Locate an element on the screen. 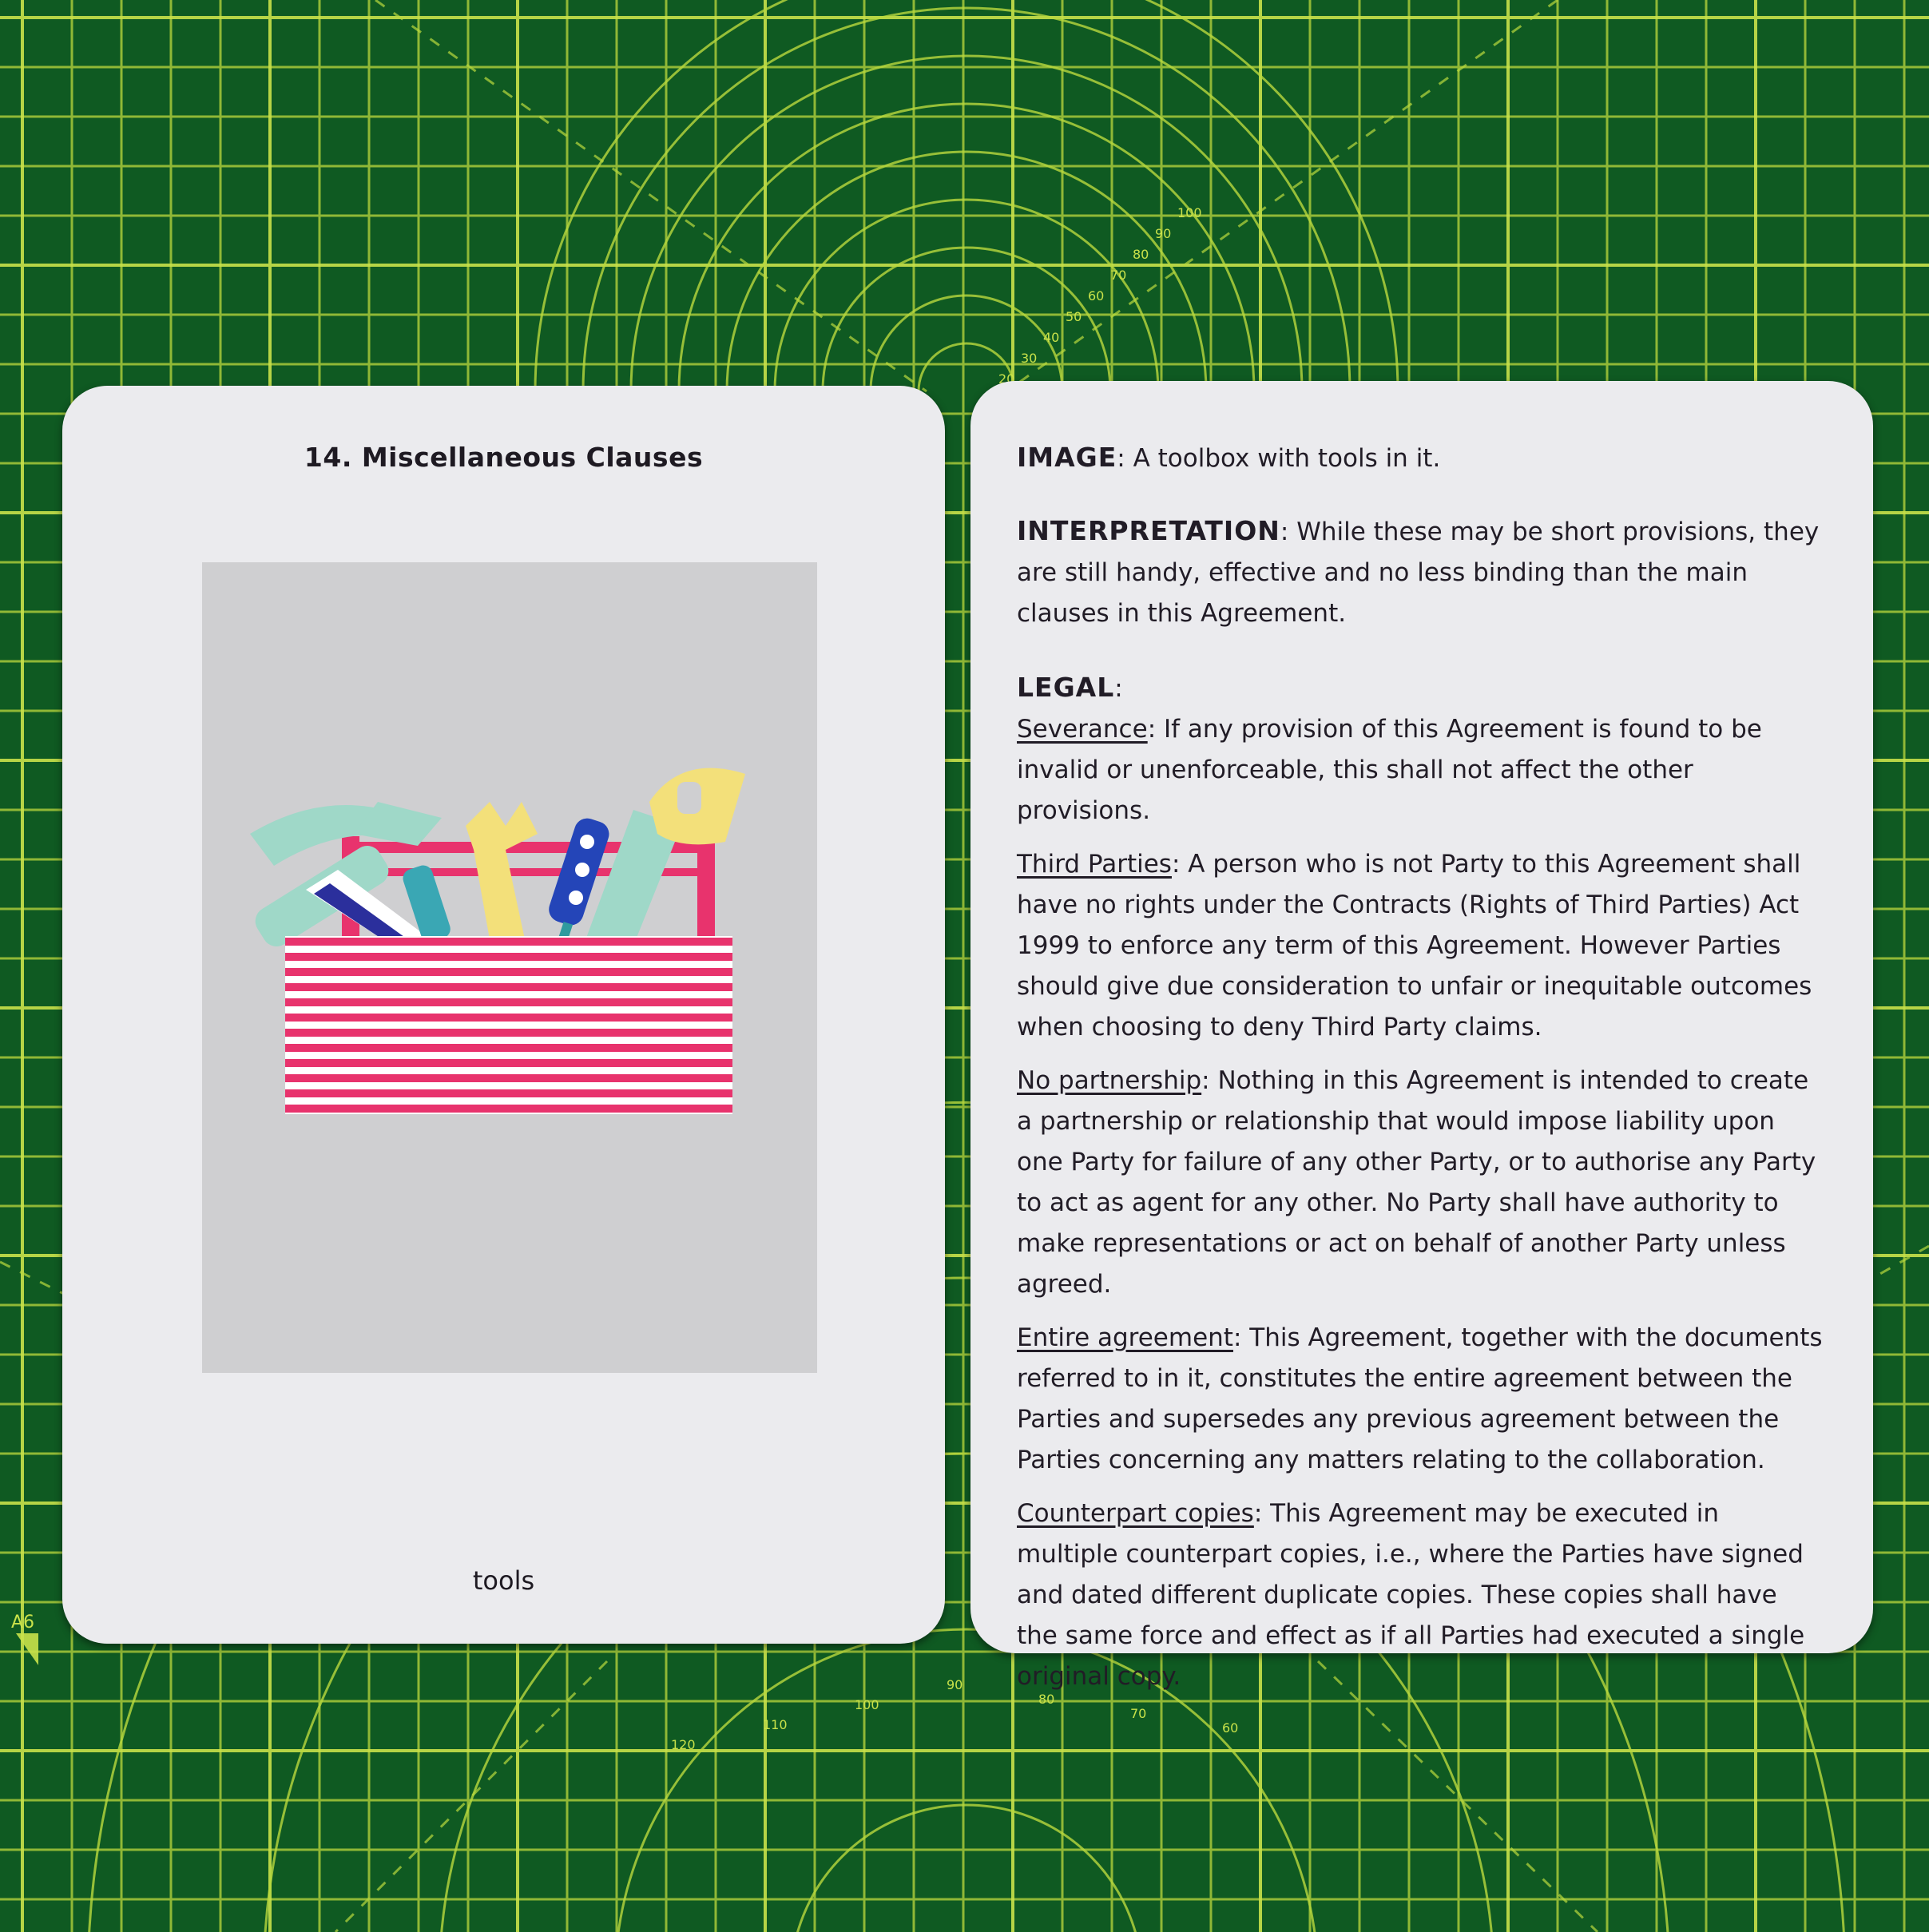  legal-heading: LEGAL: is located at coordinates (1070, 687).